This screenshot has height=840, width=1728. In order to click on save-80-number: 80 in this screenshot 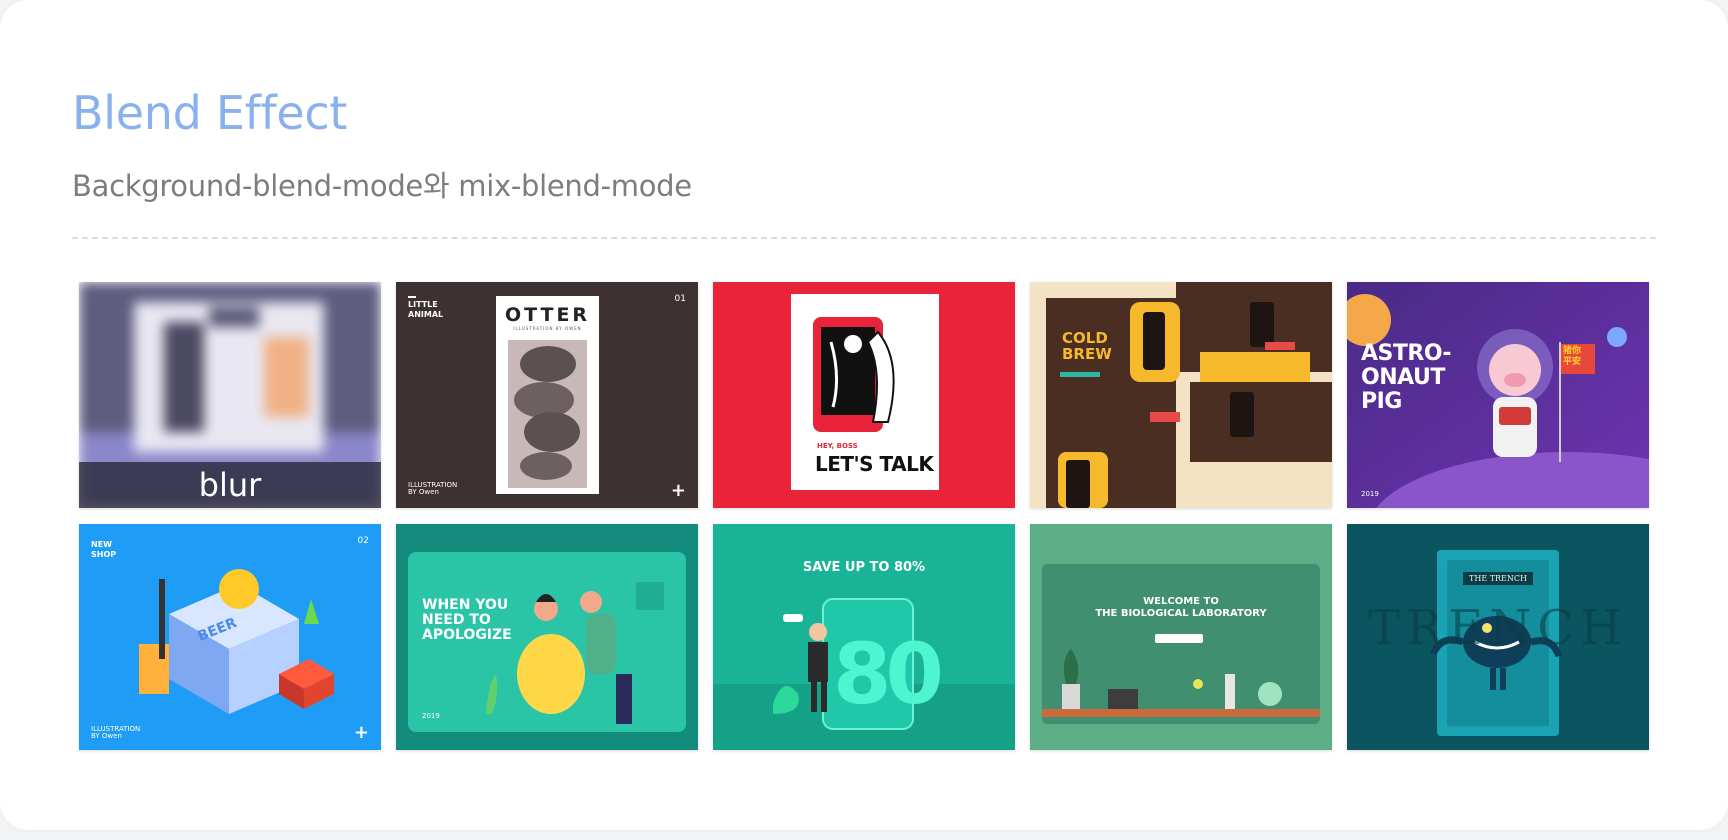, I will do `click(888, 674)`.